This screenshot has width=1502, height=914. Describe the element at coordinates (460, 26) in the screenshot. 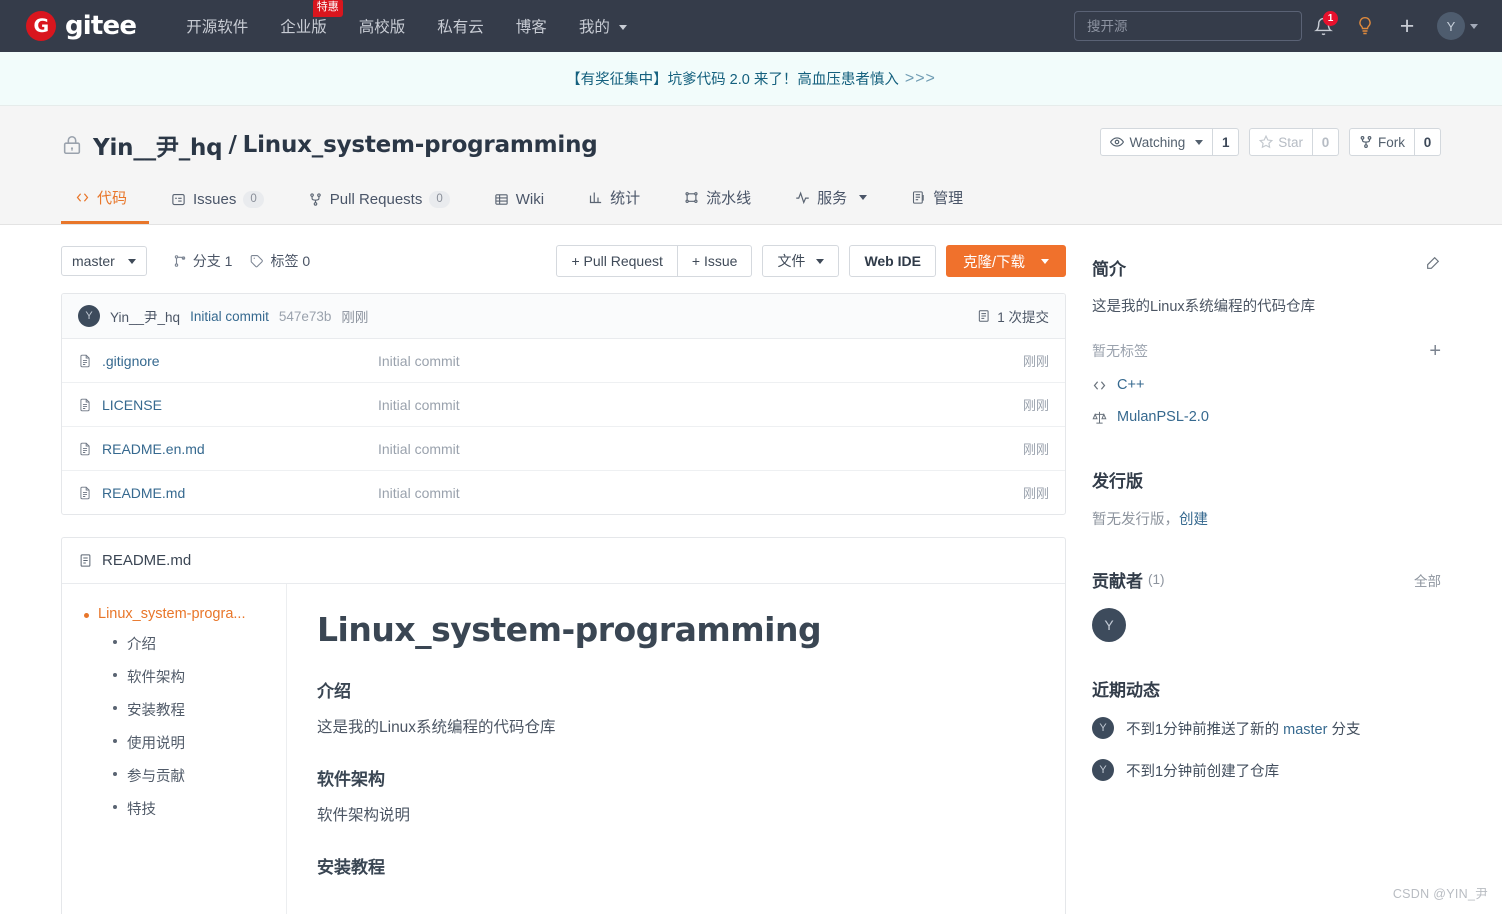

I see `nav-link-privatecloud: 私有云` at that location.